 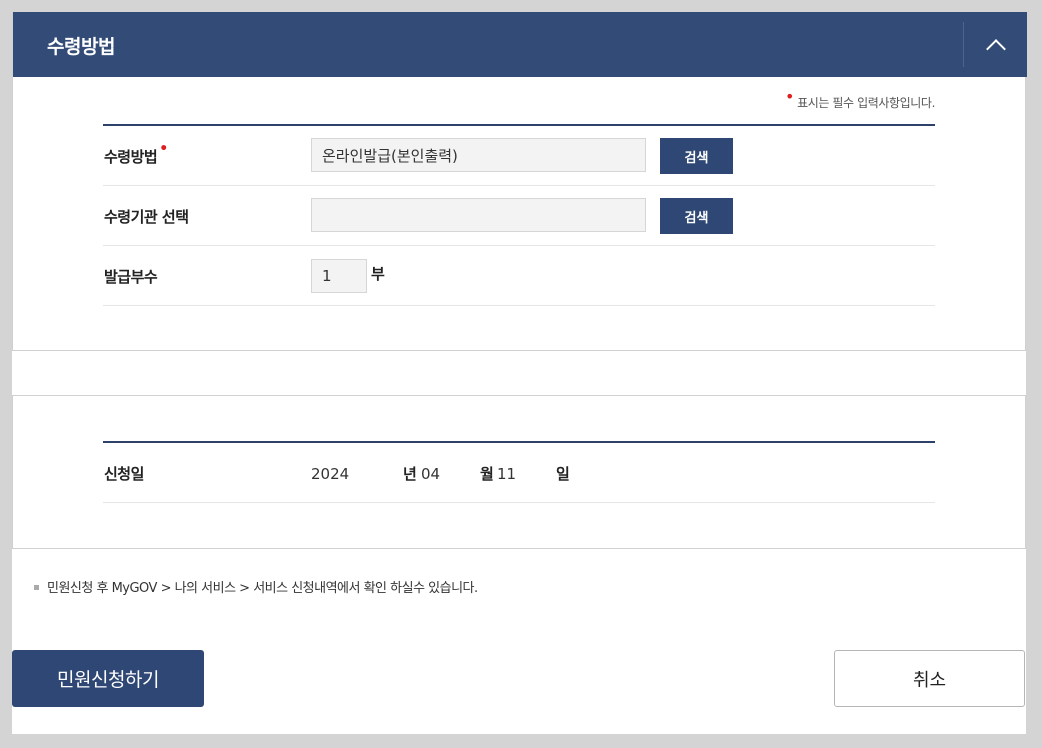 I want to click on collapse-toggle-button, so click(x=995, y=44).